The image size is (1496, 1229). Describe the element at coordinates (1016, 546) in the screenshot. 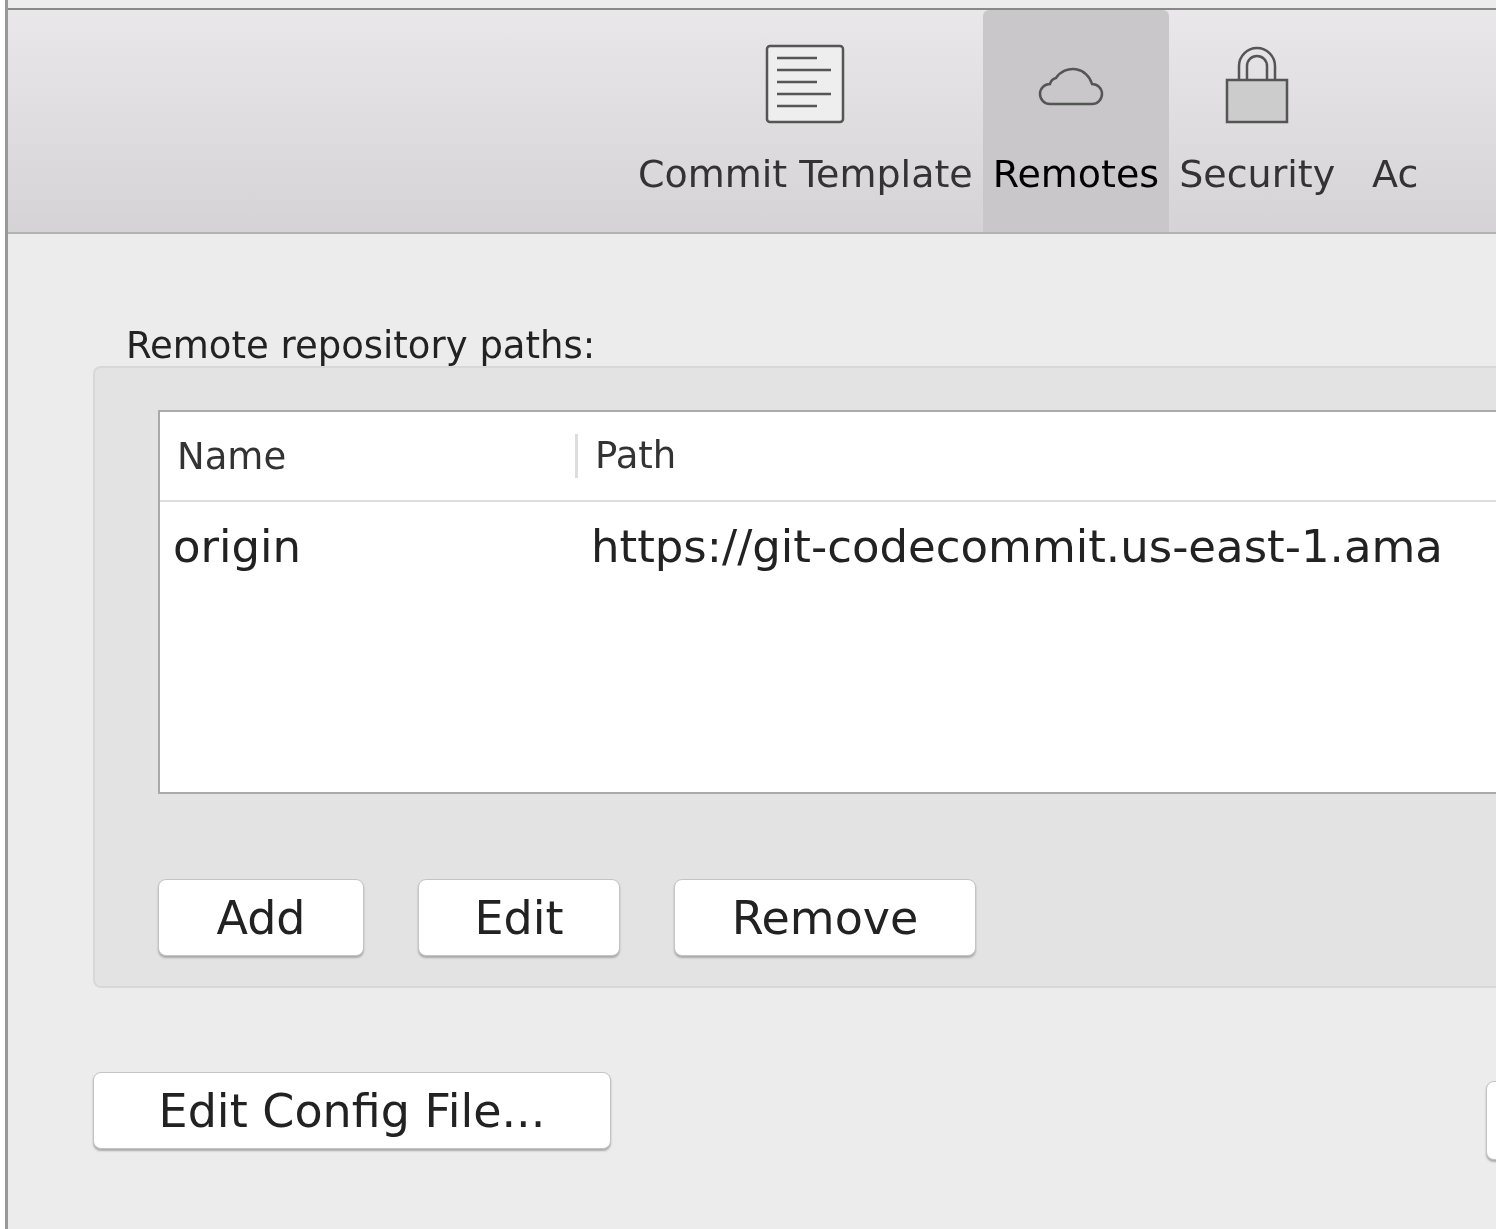

I see `table-cell-text: https://git-codecommit.us-east-1.ama` at that location.